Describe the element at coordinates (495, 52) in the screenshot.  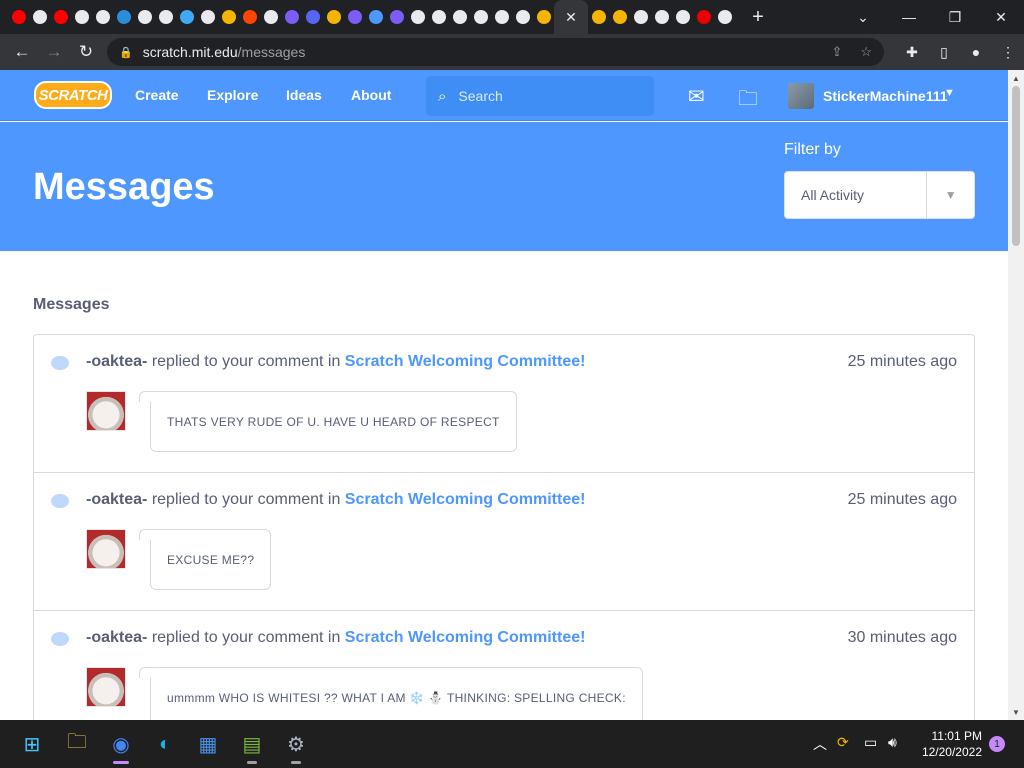
I see `address-bar: 🔒 scratch.mit.edu/messages ⇪ ☆` at that location.